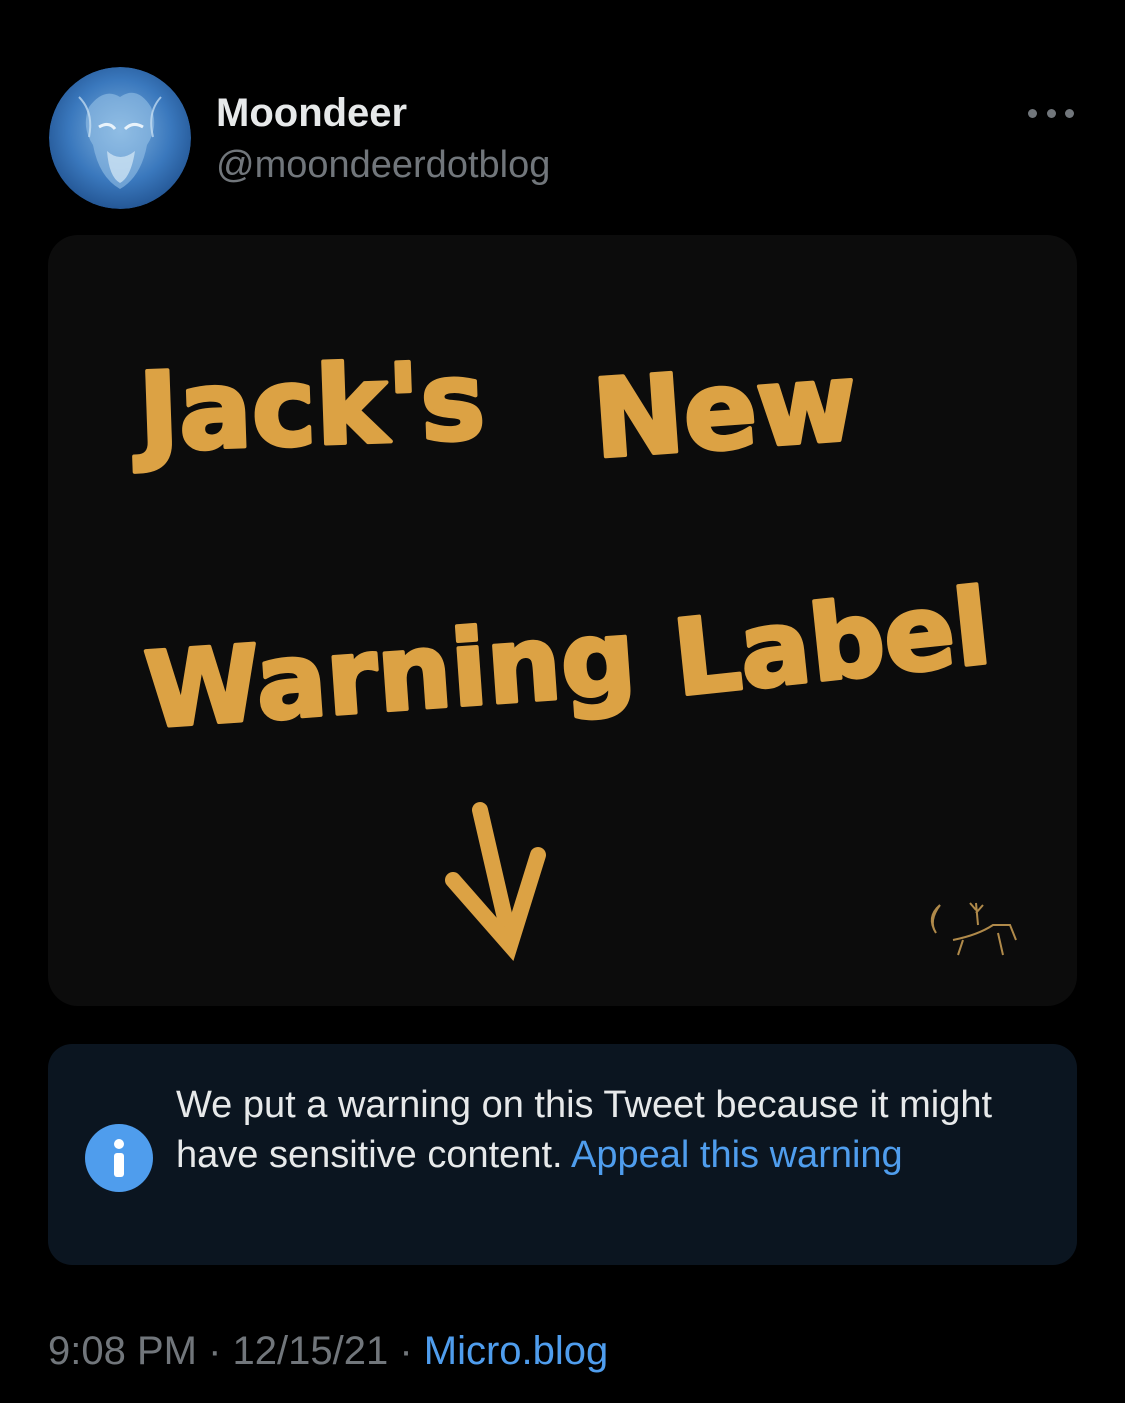 This screenshot has height=1403, width=1125. What do you see at coordinates (122, 1351) in the screenshot?
I see `tweet-time: 9:08 PM` at bounding box center [122, 1351].